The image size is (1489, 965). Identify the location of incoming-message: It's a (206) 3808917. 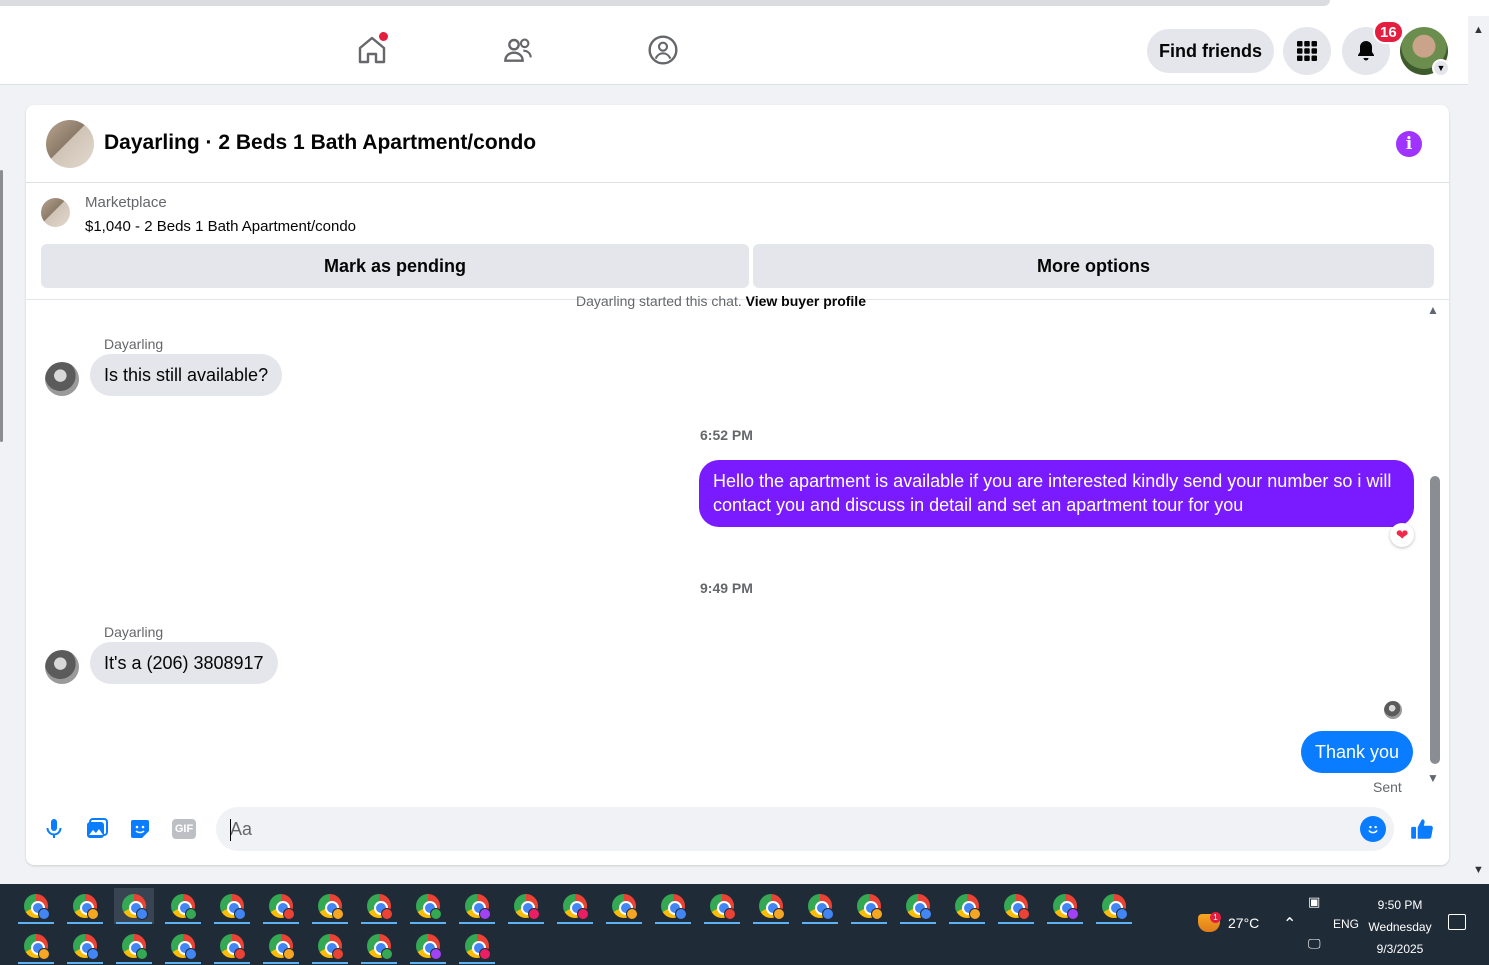
(184, 663).